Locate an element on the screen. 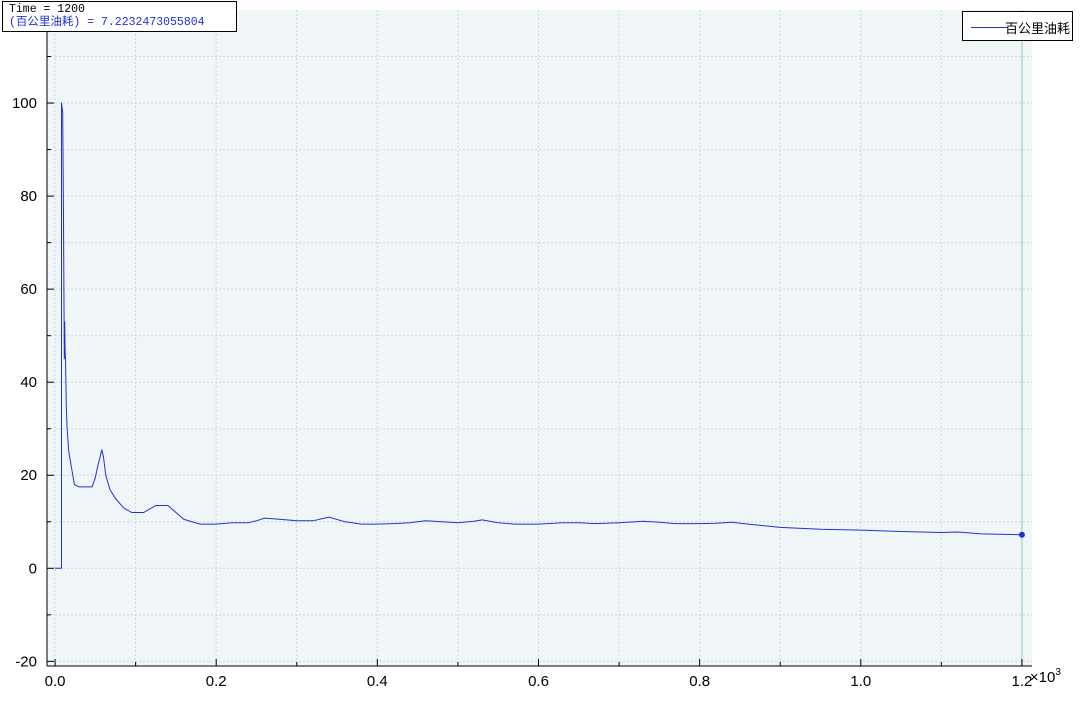 This screenshot has width=1080, height=701. y-tick-label: 100 is located at coordinates (24, 103).